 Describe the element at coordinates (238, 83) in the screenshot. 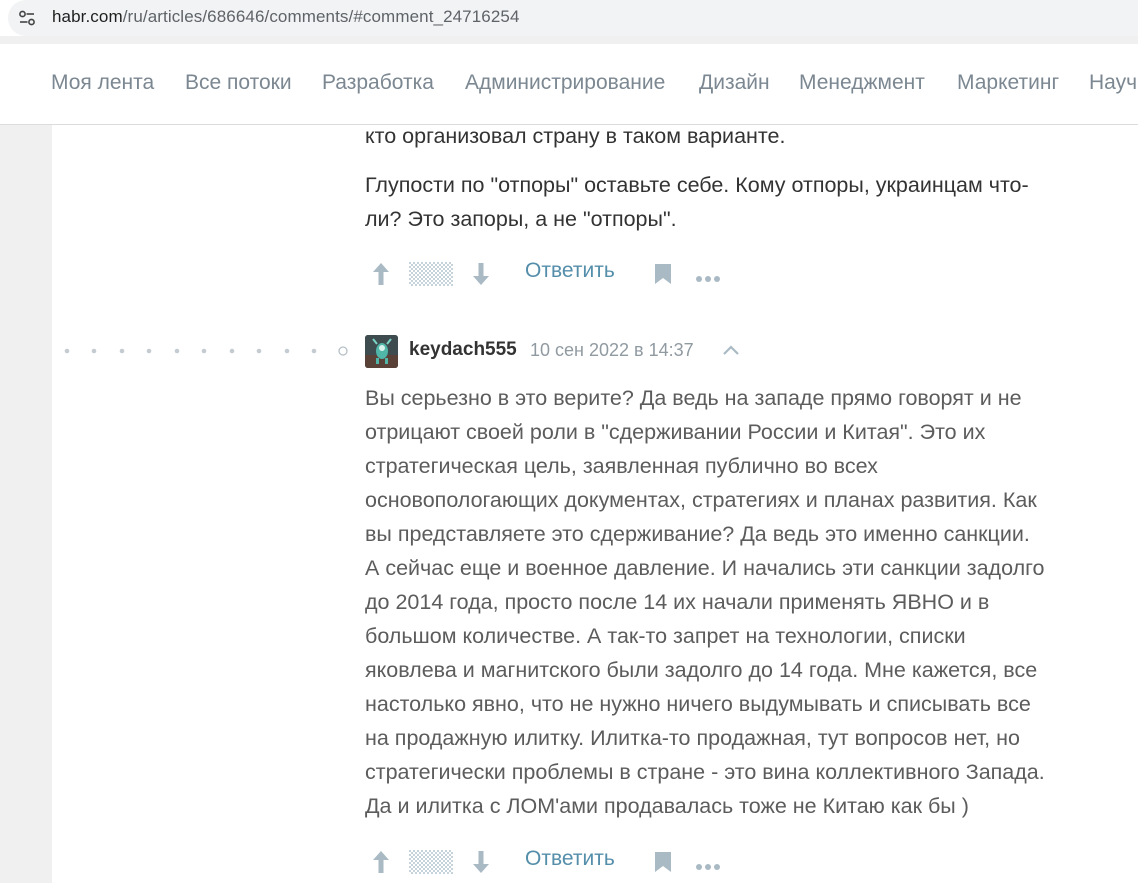

I see `nav-item-all-flows: Все потоки` at that location.